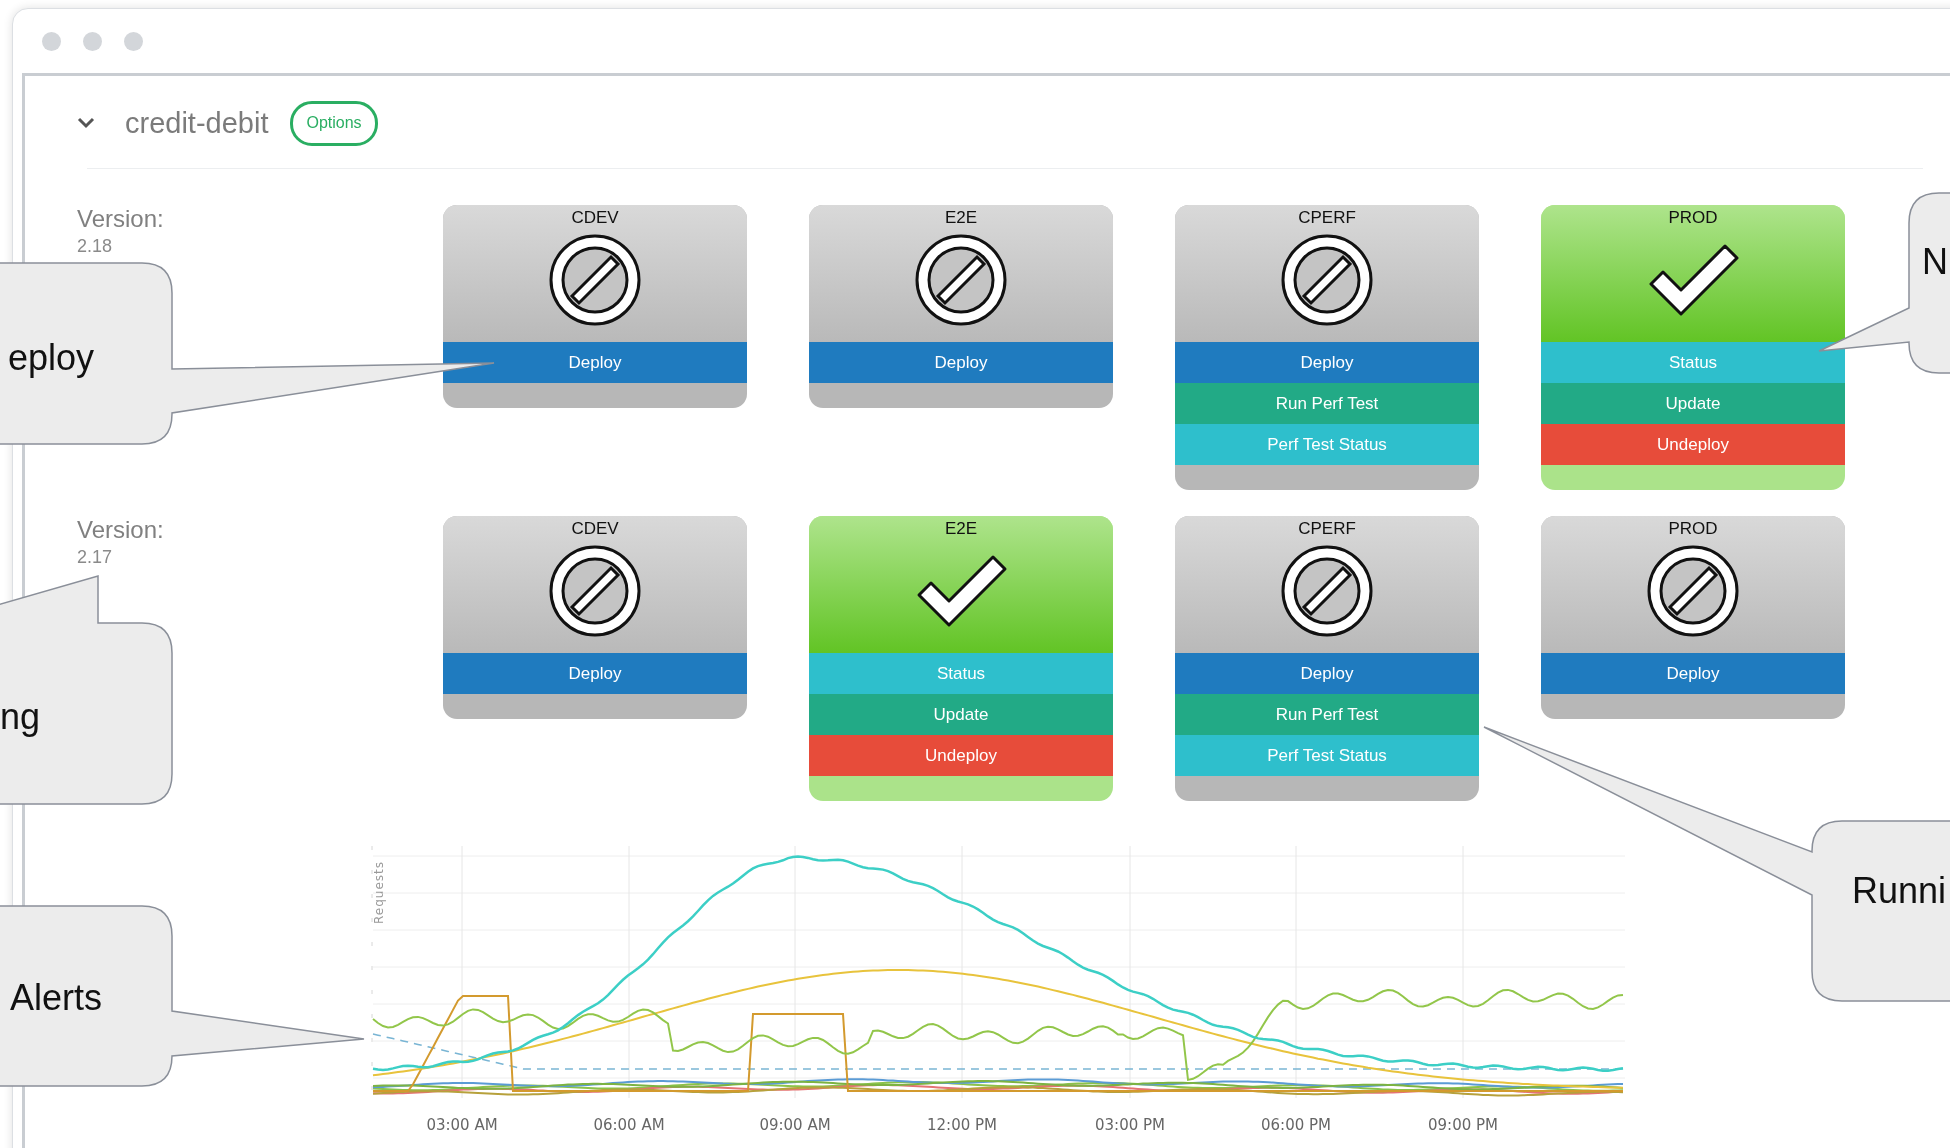  I want to click on window-zoom-dot, so click(133, 41).